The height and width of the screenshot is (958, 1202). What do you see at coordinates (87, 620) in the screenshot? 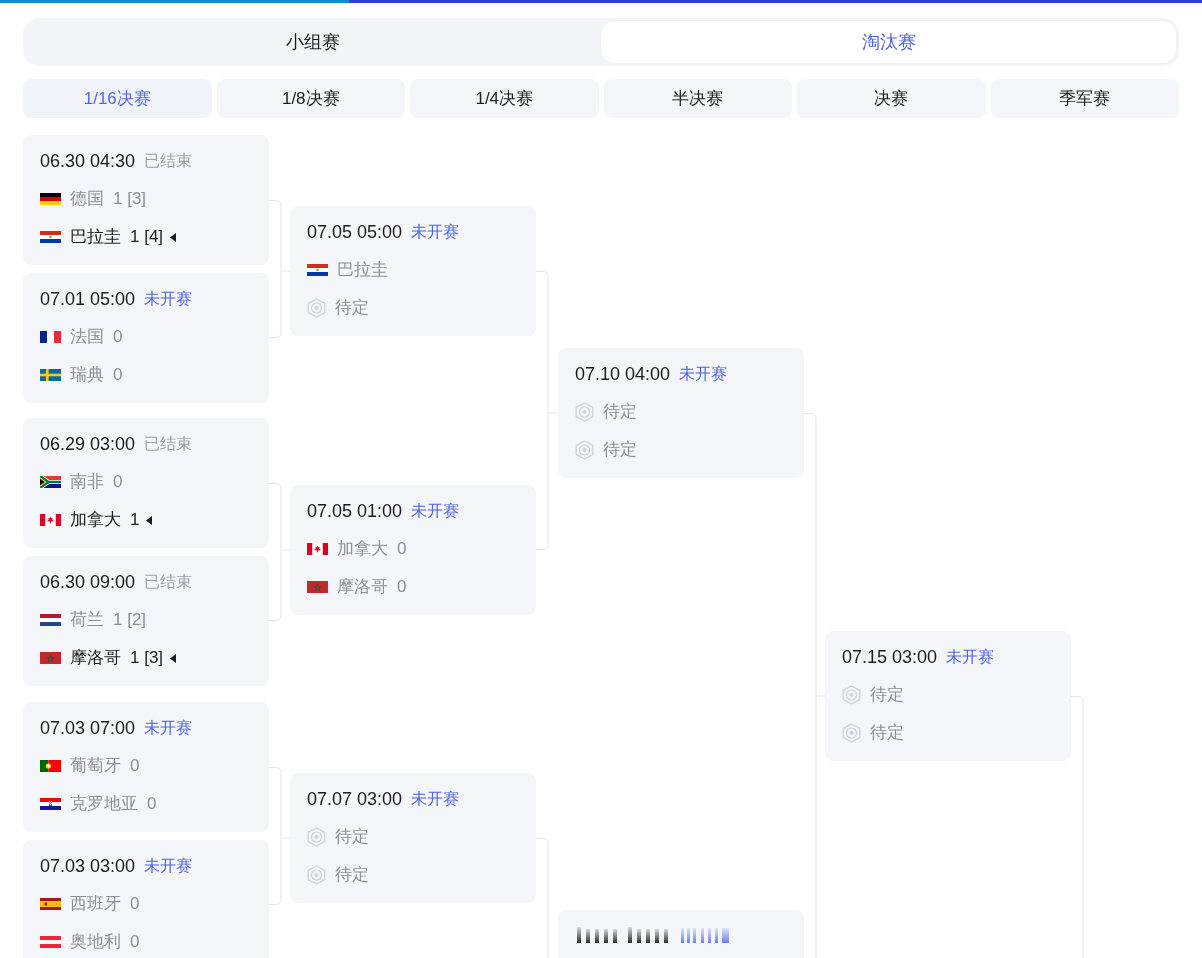
I see `team-name: 荷兰` at bounding box center [87, 620].